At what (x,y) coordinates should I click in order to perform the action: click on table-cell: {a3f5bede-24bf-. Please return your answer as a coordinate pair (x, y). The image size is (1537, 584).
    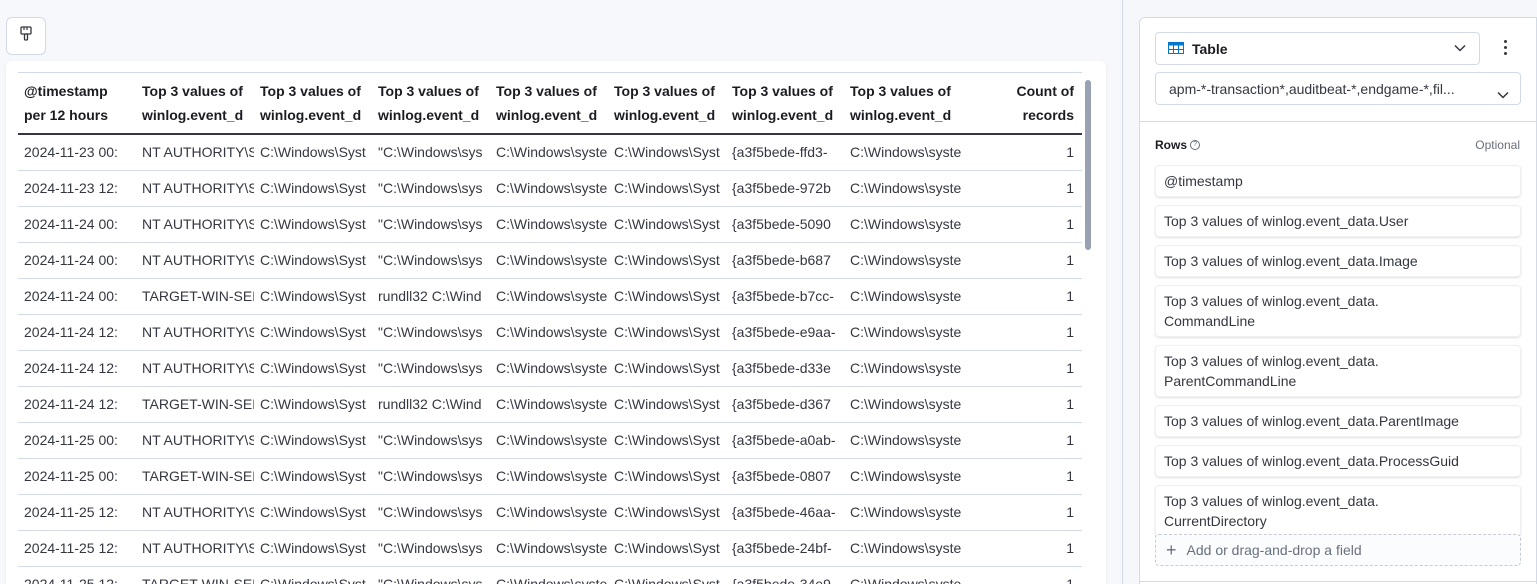
    Looking at the image, I should click on (785, 548).